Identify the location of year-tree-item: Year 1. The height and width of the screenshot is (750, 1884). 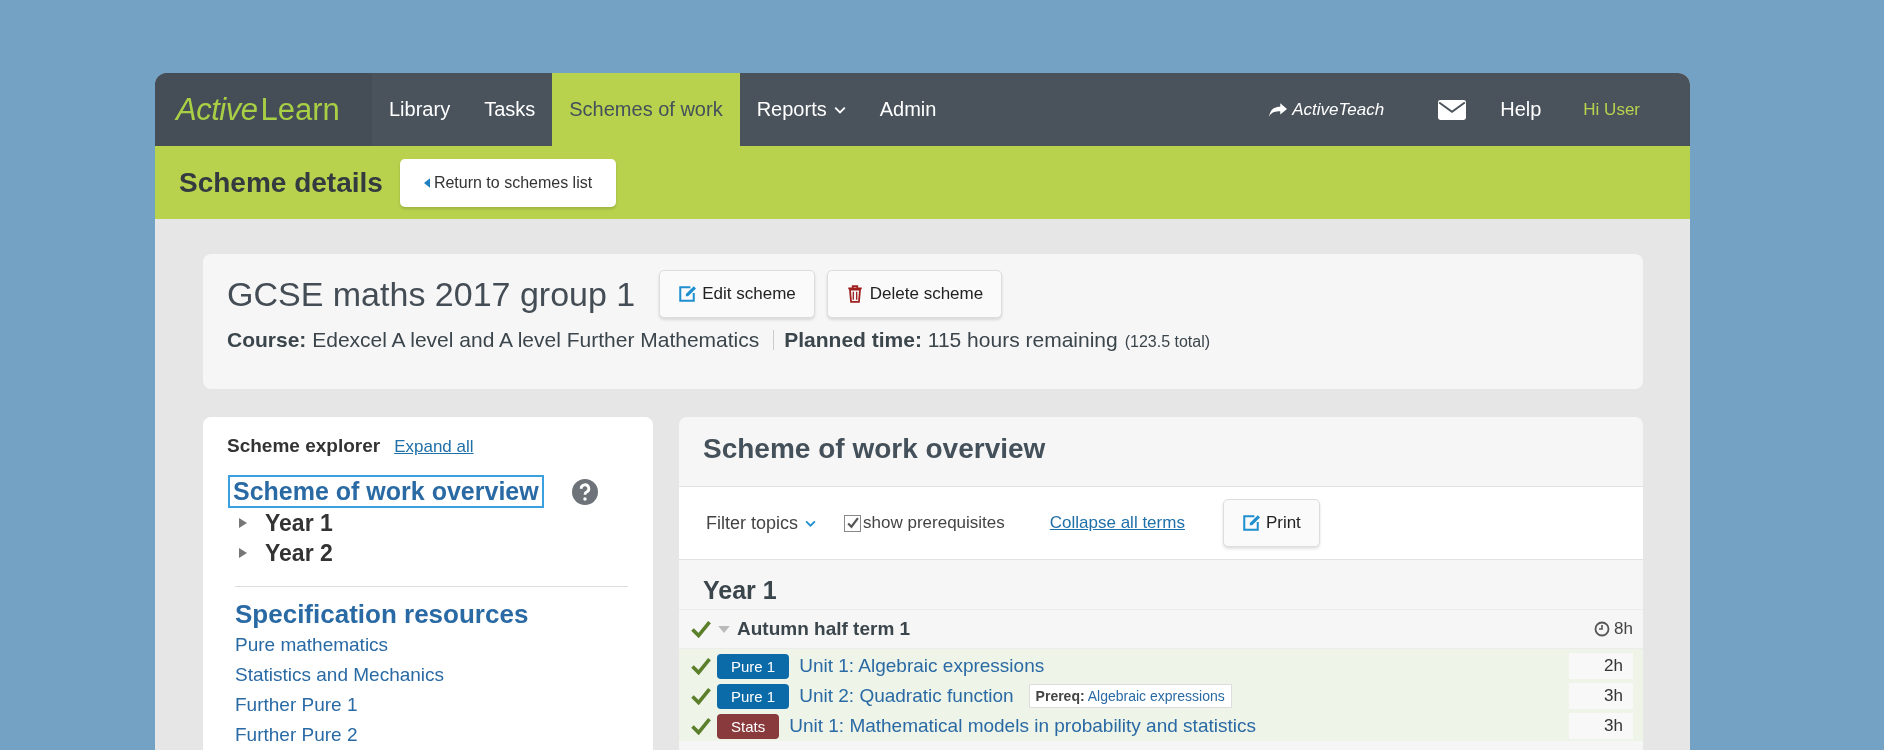
(434, 523).